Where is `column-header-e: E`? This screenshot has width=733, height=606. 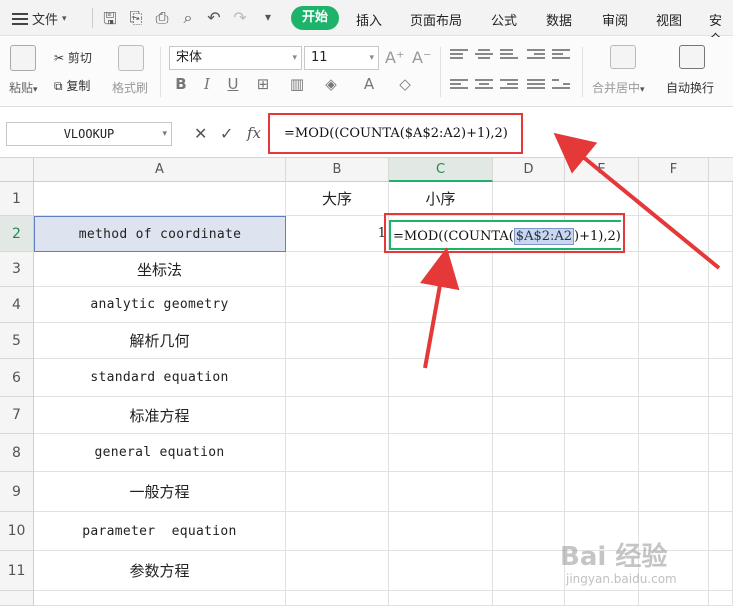 column-header-e: E is located at coordinates (602, 170).